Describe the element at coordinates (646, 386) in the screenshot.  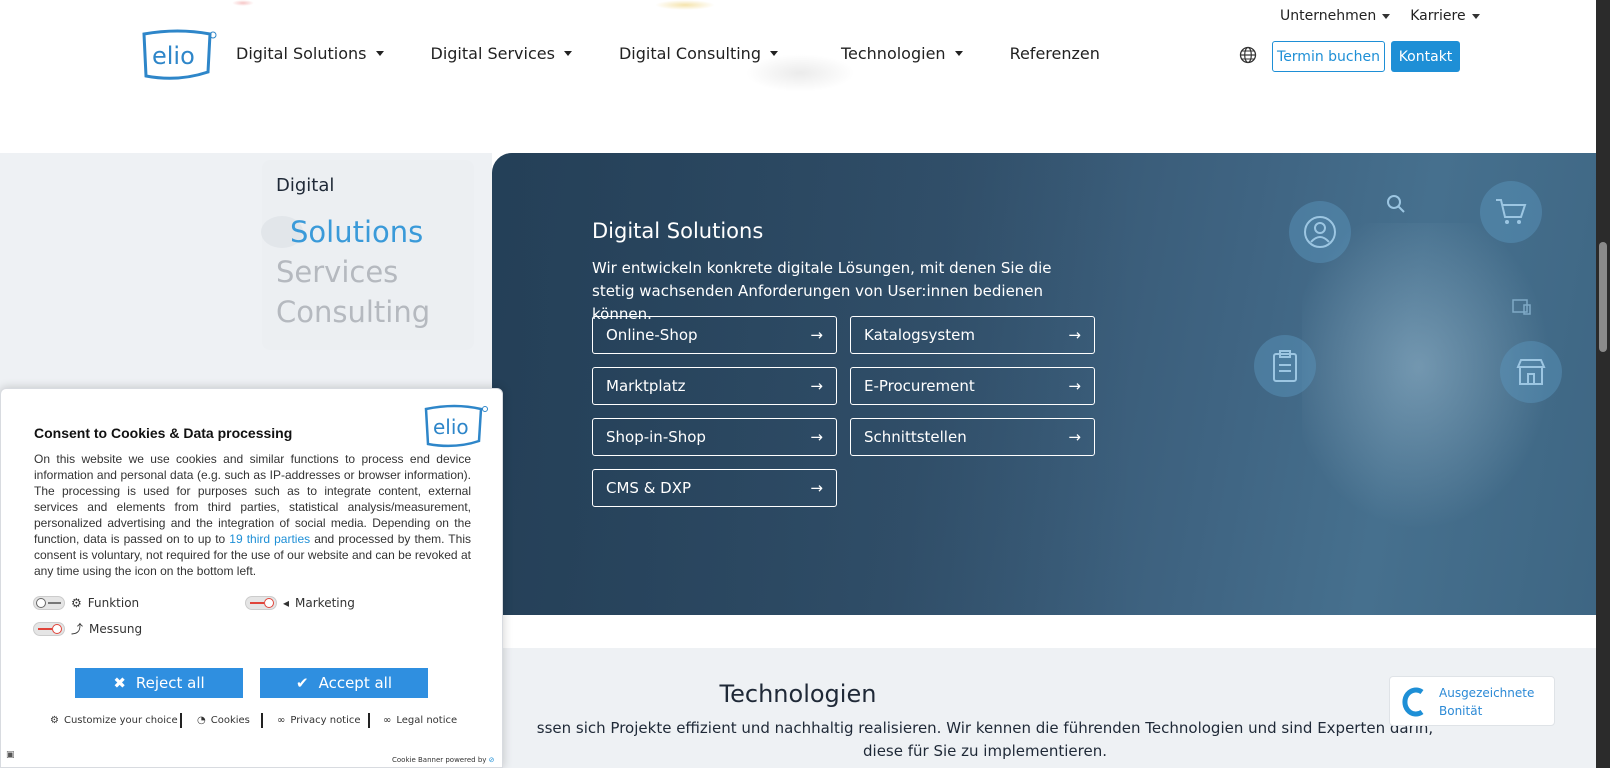
I see `solution-label: Marktplatz` at that location.